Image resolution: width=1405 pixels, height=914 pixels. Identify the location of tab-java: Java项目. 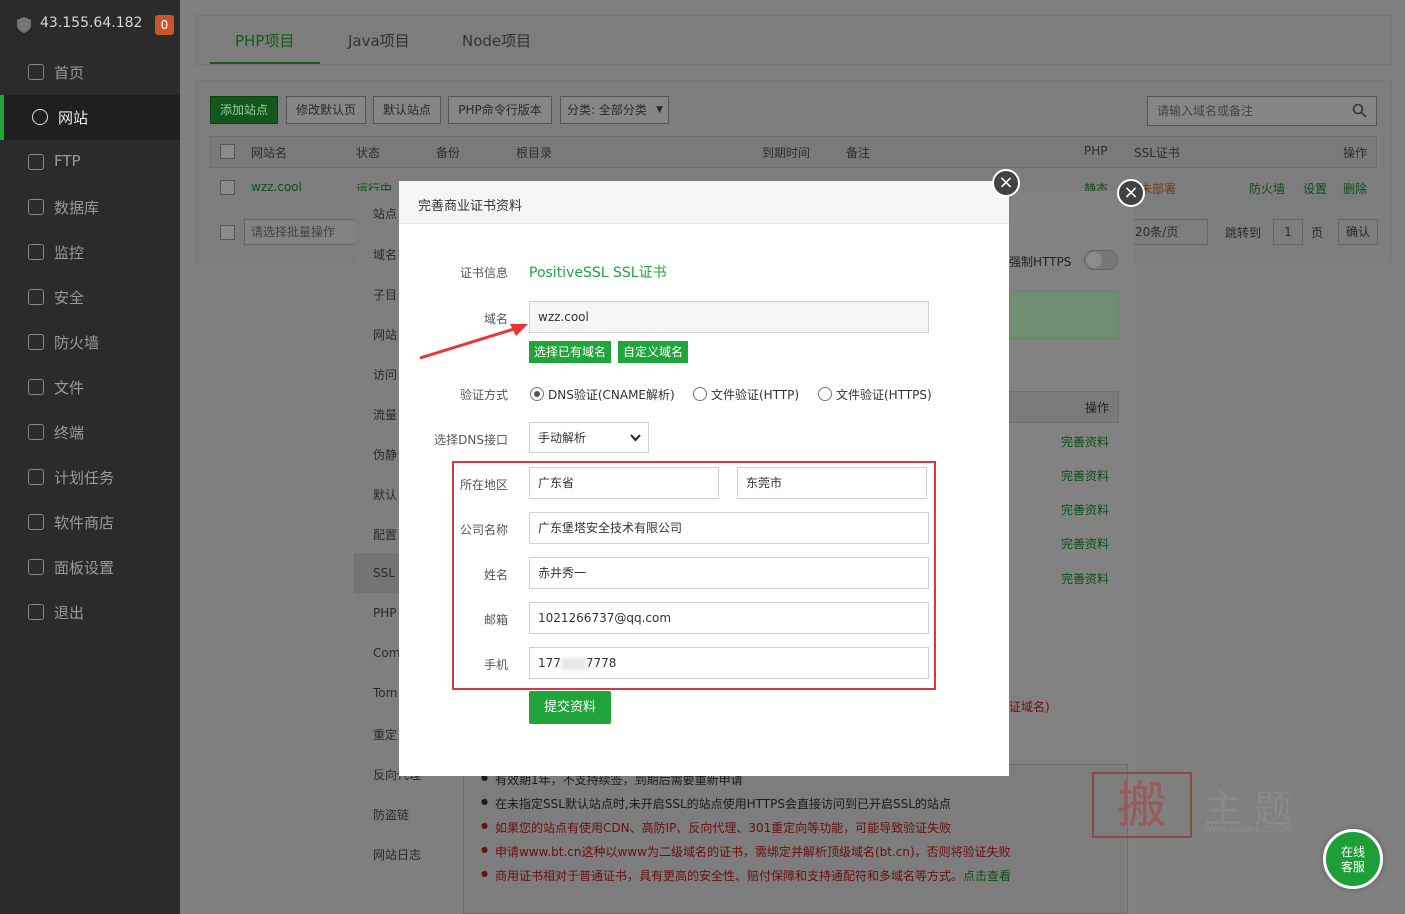
(379, 40).